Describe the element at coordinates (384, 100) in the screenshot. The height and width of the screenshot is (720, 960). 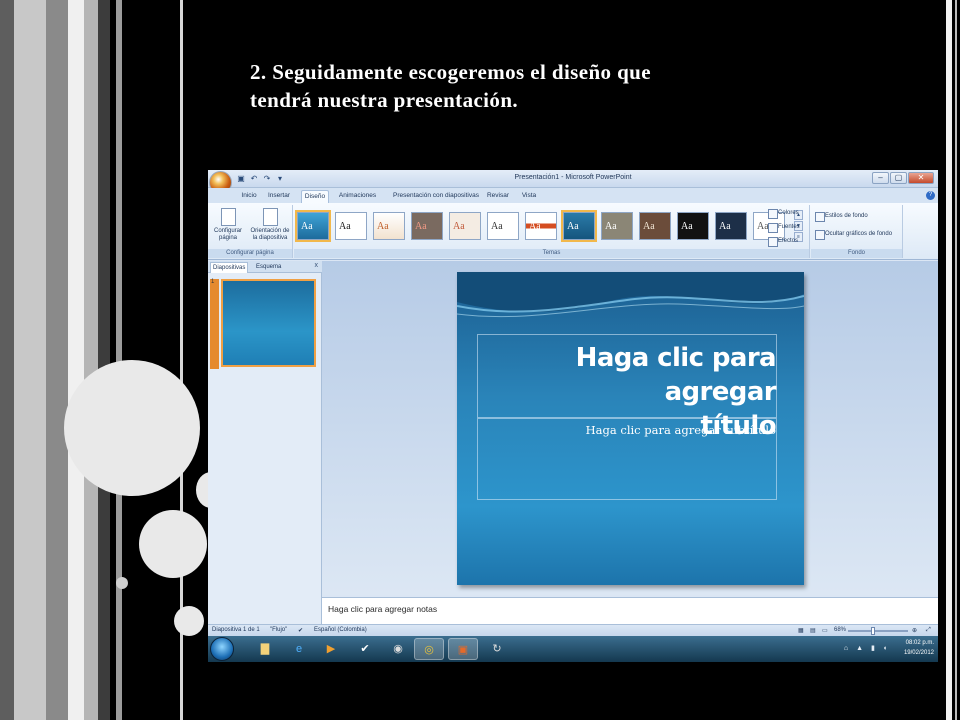
I see `heading-line-2: tendrá nuestra presentación.` at that location.